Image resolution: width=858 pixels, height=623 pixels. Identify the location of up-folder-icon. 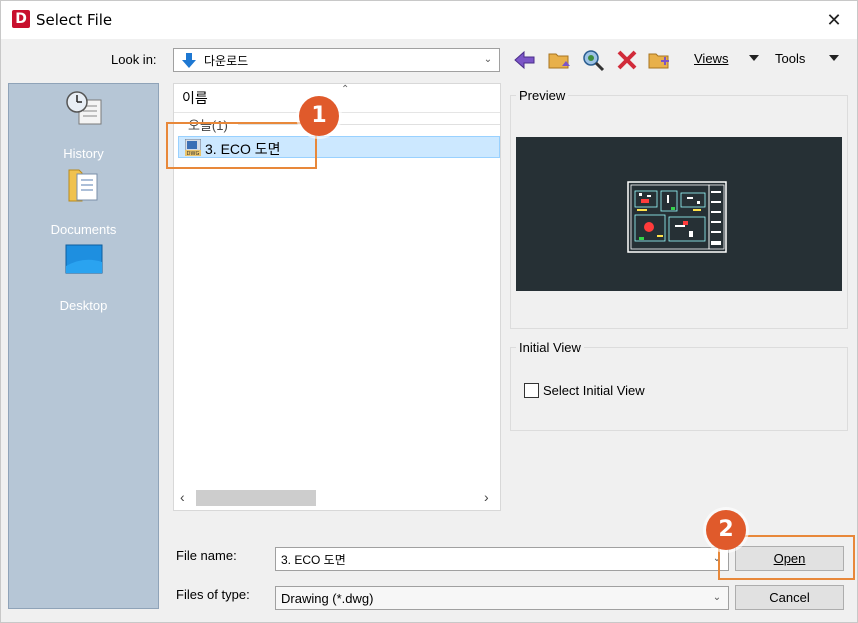
(559, 60).